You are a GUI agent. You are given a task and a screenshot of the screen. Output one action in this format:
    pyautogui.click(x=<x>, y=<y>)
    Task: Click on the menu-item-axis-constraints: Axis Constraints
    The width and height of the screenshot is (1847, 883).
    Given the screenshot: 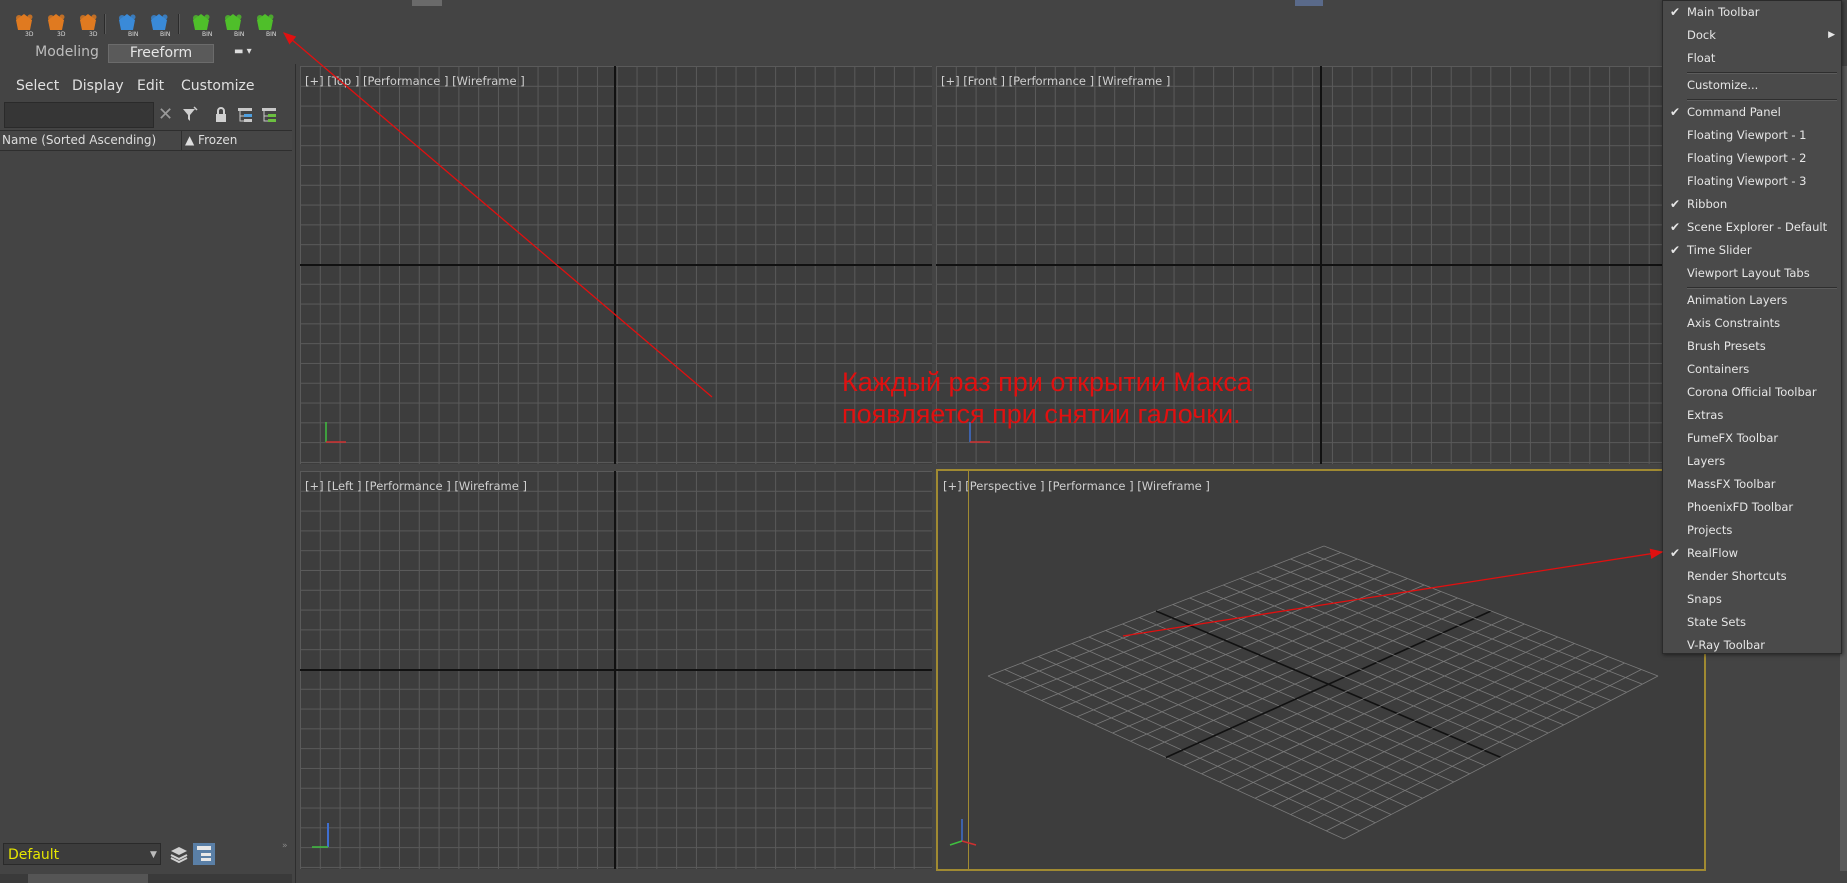 What is the action you would take?
    pyautogui.click(x=1752, y=323)
    